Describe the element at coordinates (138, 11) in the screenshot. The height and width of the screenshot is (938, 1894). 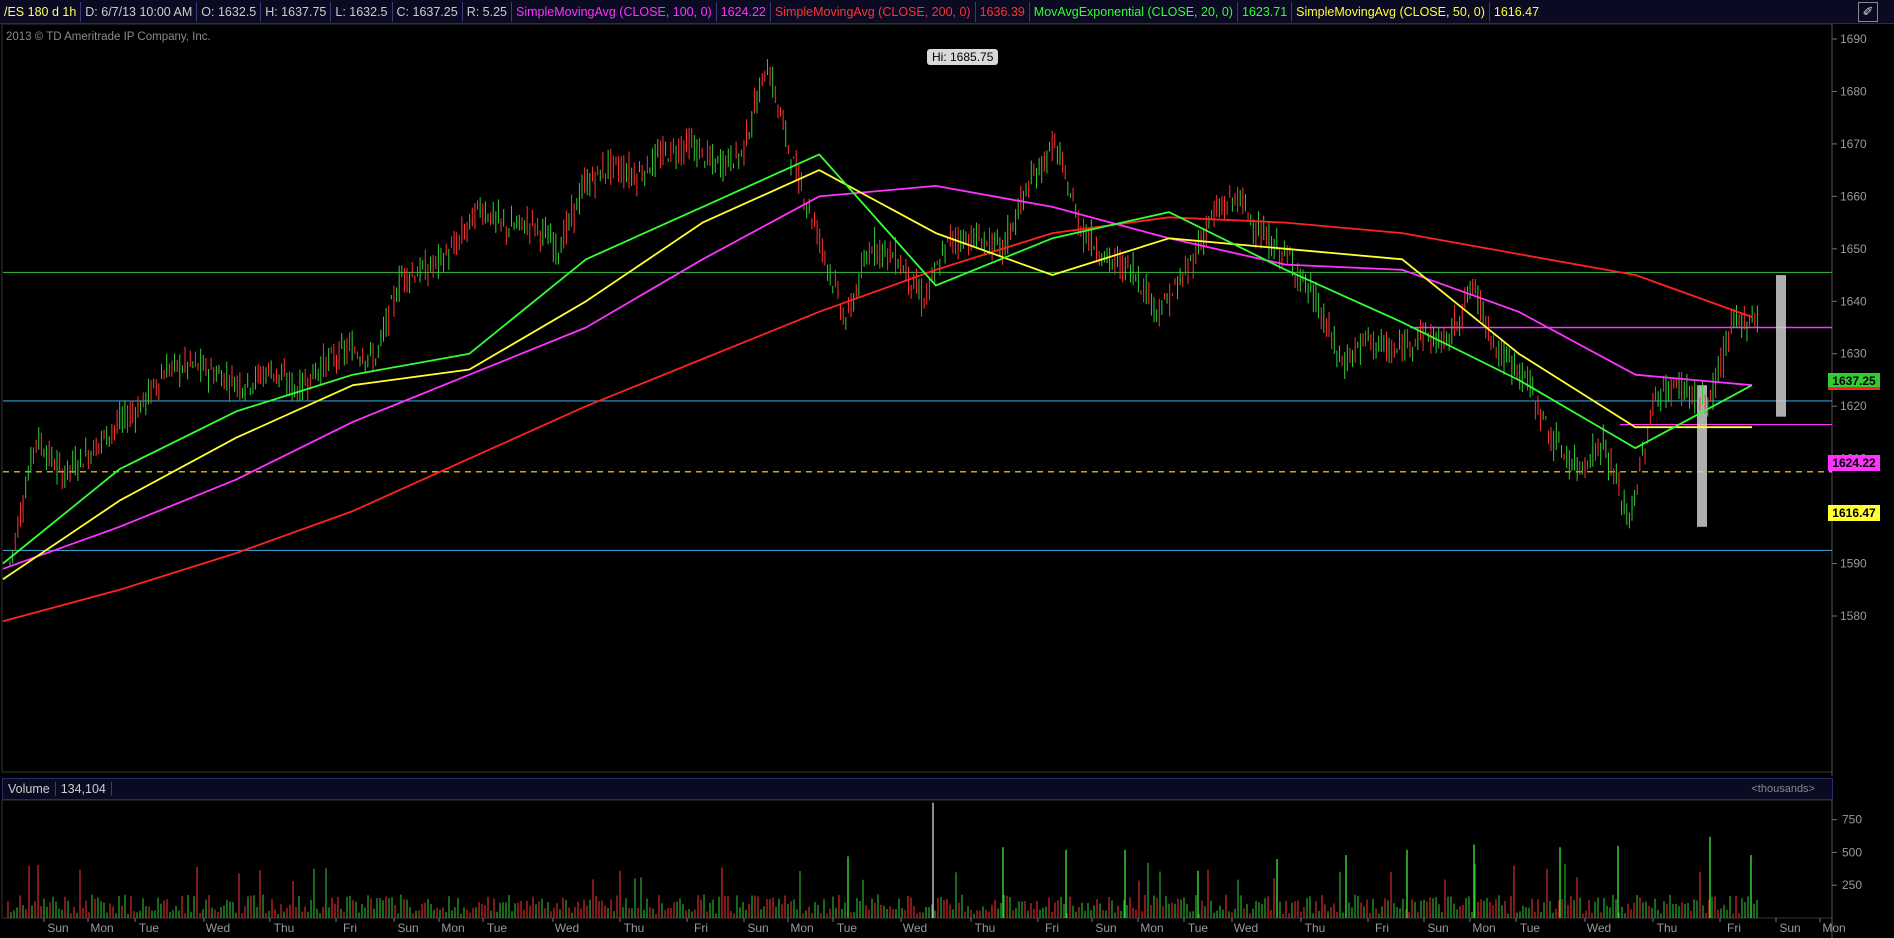
I see `date-label: D: 6/7/13 10:00 AM` at that location.